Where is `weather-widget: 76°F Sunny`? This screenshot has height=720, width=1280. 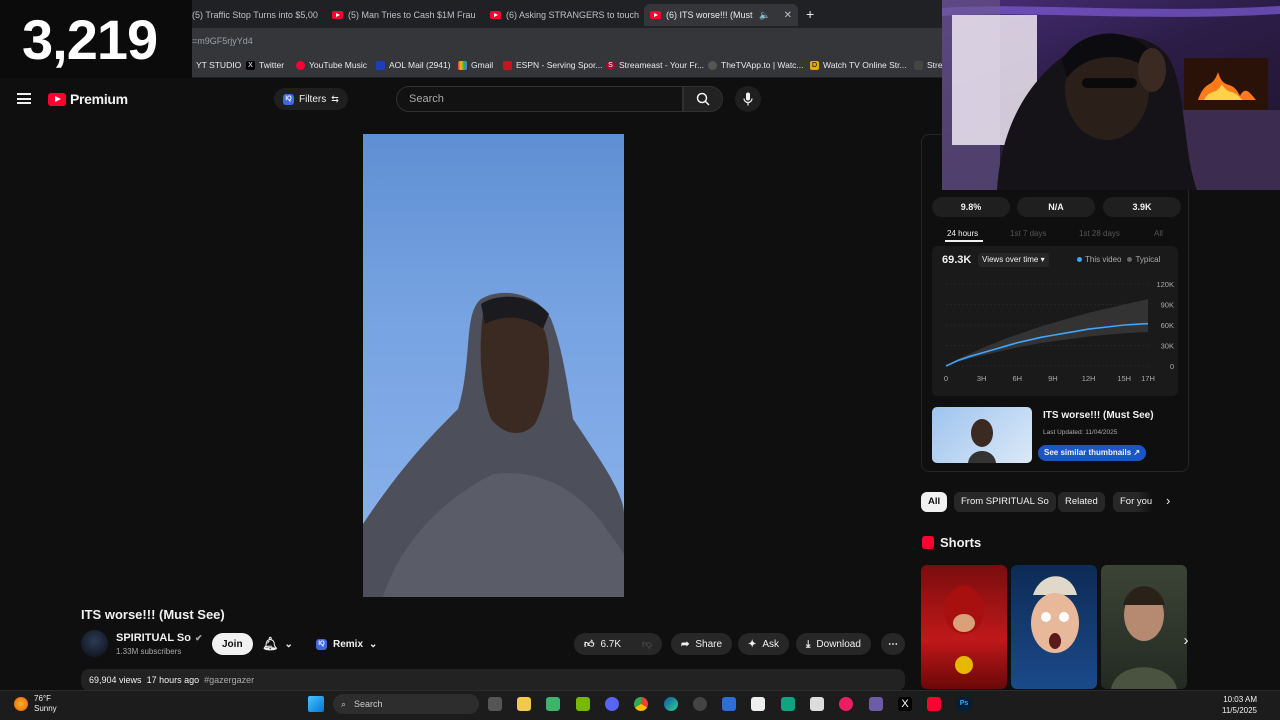
weather-widget: 76°F Sunny is located at coordinates (35, 704).